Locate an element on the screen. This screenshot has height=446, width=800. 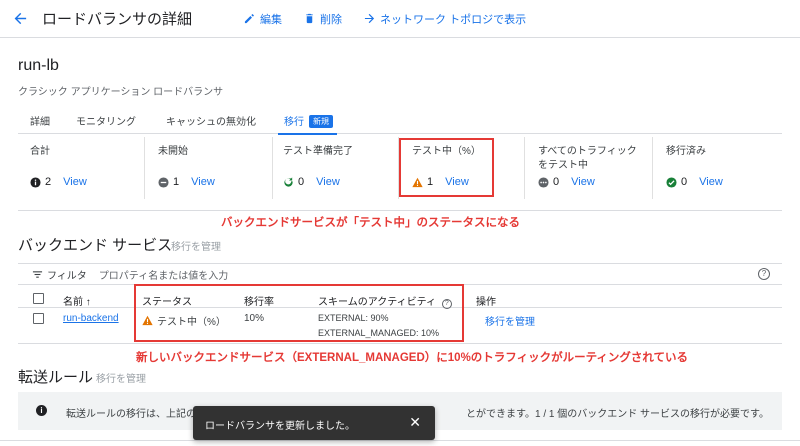
status-not-started-view-link: View is located at coordinates (203, 182).